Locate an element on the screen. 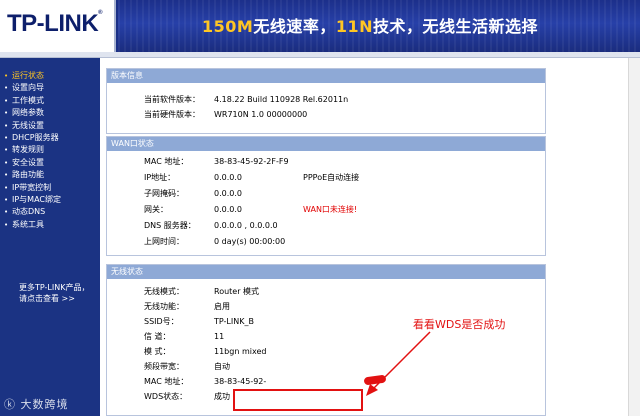  sidebar-item: • IP与MAC绑定 is located at coordinates (50, 200).